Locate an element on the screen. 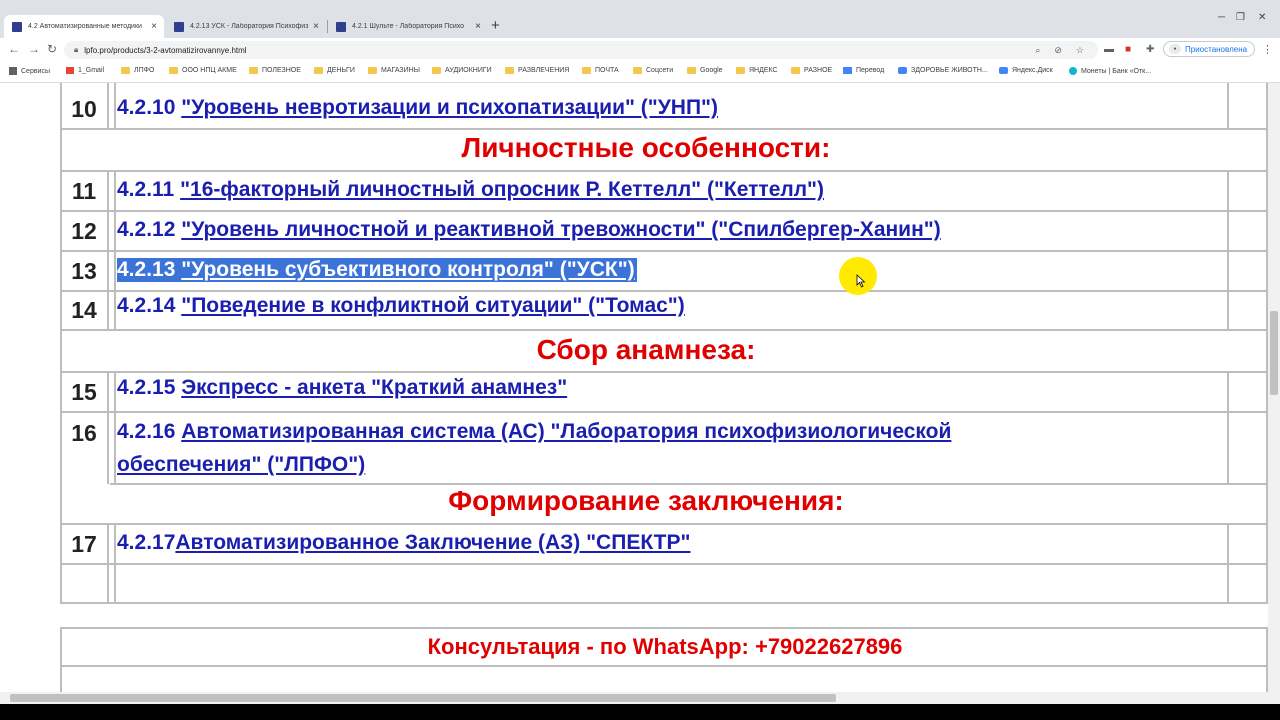  table-row-continuation: обеспечения" ("ЛПФО") is located at coordinates (241, 465).